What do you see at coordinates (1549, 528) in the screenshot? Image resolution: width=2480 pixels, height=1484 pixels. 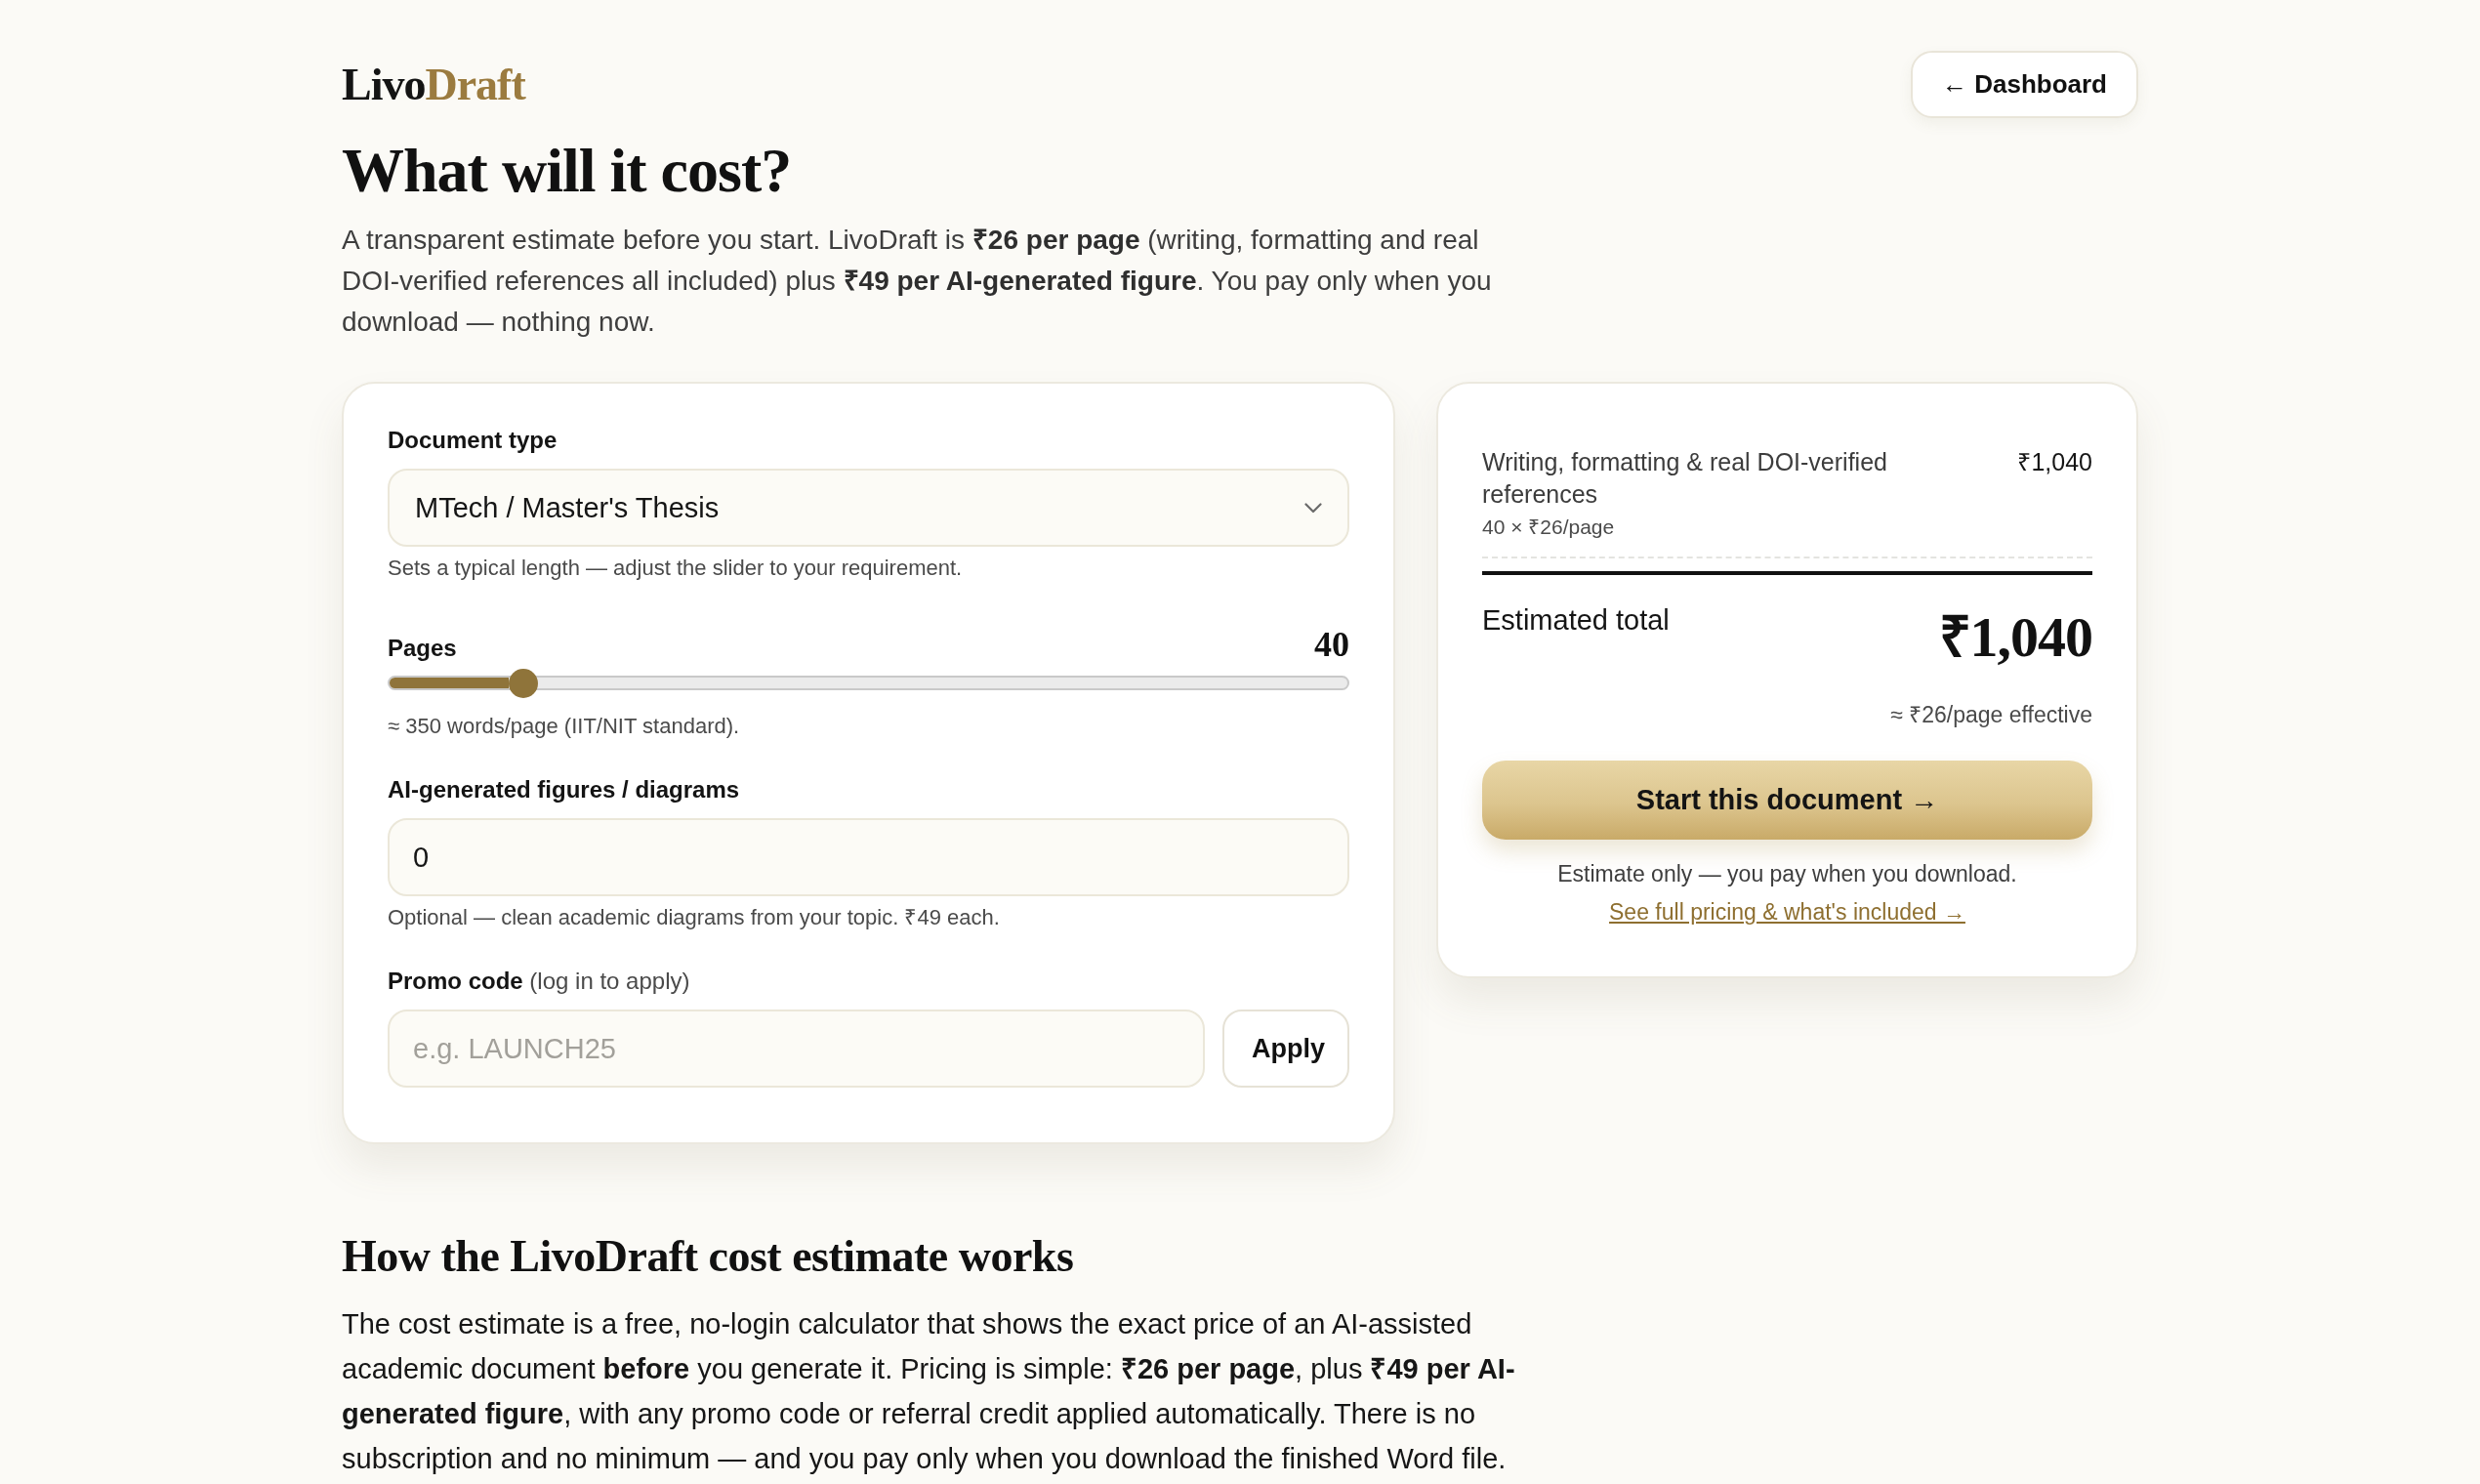 I see `line-item-detail: 40 × ₹26/page` at bounding box center [1549, 528].